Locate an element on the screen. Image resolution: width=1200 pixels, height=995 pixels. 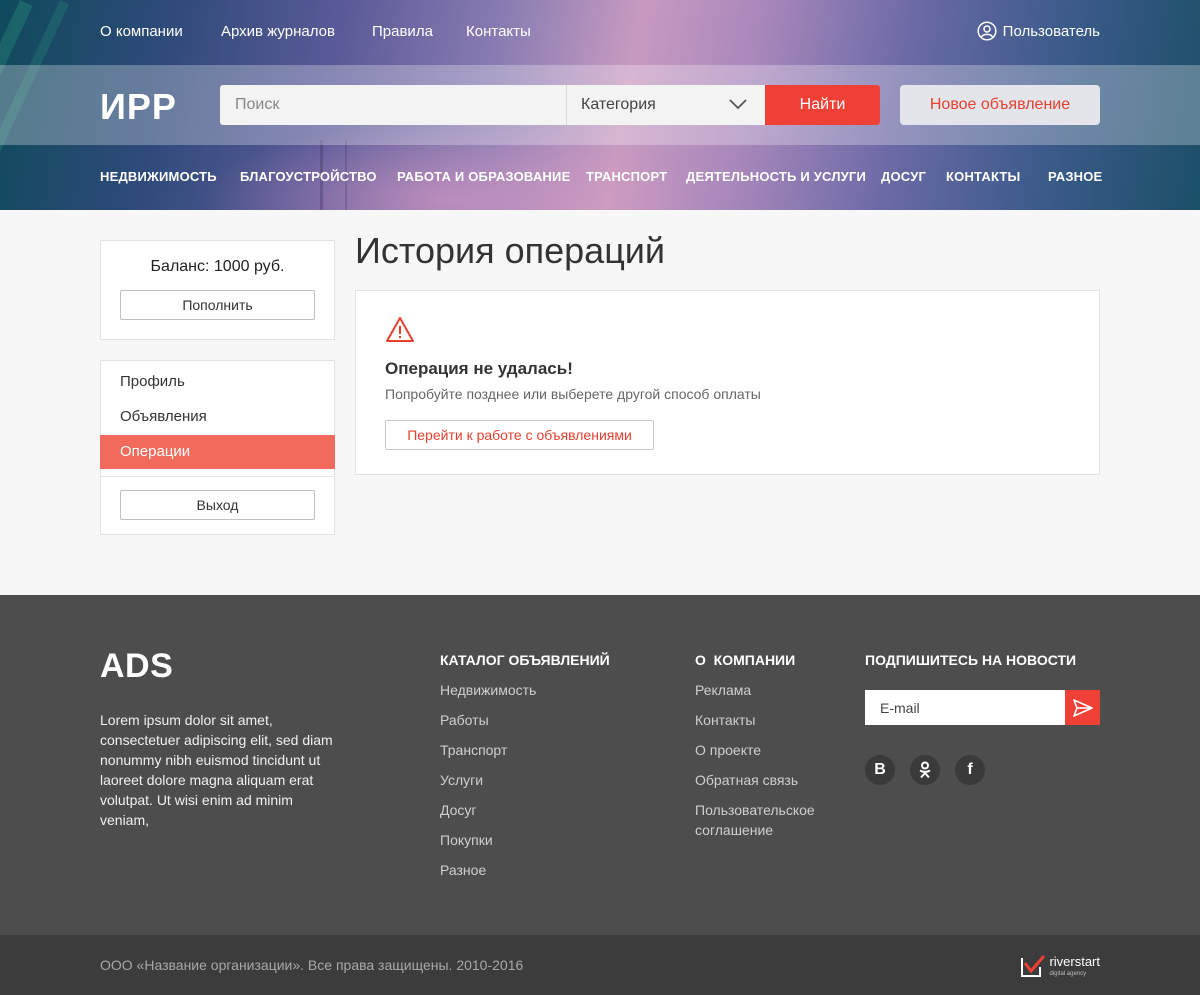
catalog-link: Транспорт is located at coordinates (473, 750).